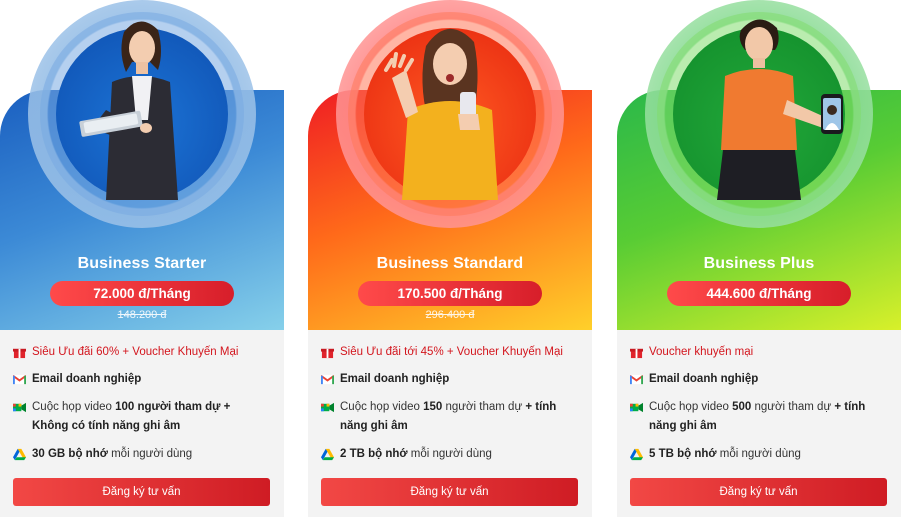 The width and height of the screenshot is (901, 517). I want to click on model-photo-woman-phone, so click(441, 114).